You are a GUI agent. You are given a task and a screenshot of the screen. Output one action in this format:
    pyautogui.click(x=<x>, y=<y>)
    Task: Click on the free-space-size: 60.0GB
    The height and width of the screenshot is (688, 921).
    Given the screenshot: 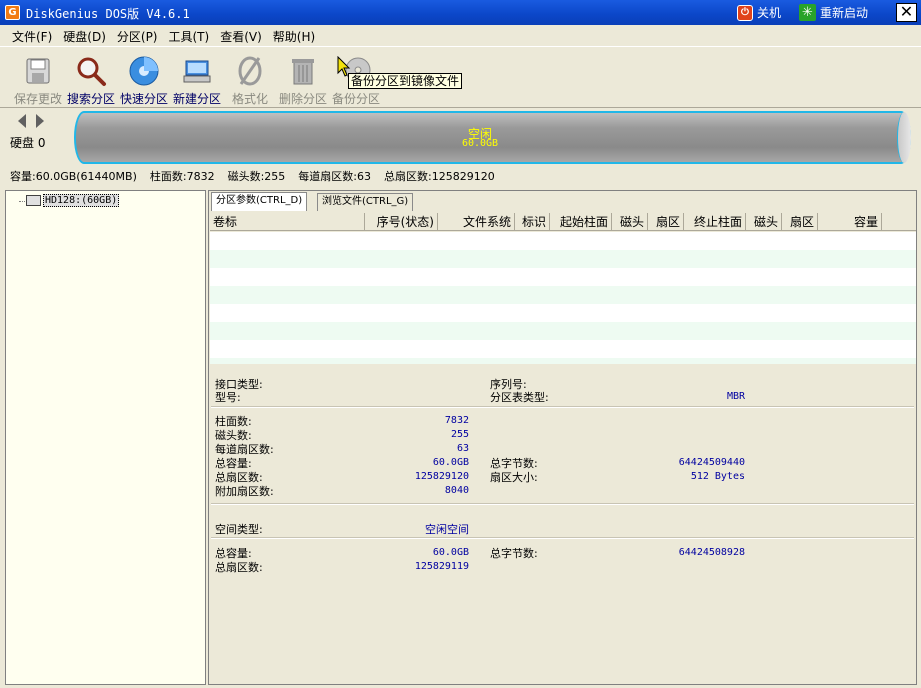 What is the action you would take?
    pyautogui.click(x=480, y=143)
    